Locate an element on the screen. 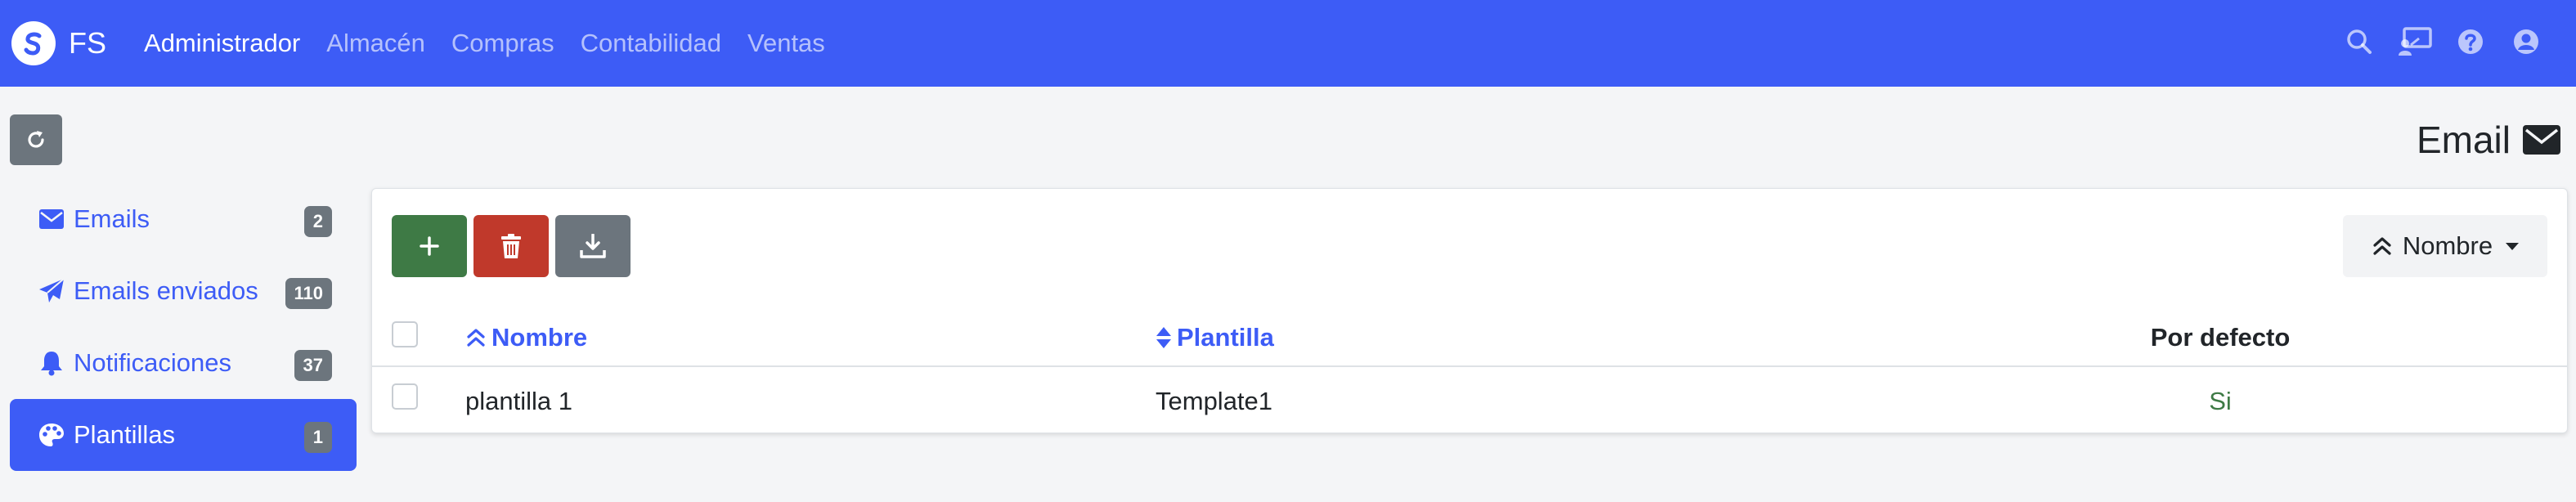  search-icon is located at coordinates (2359, 41).